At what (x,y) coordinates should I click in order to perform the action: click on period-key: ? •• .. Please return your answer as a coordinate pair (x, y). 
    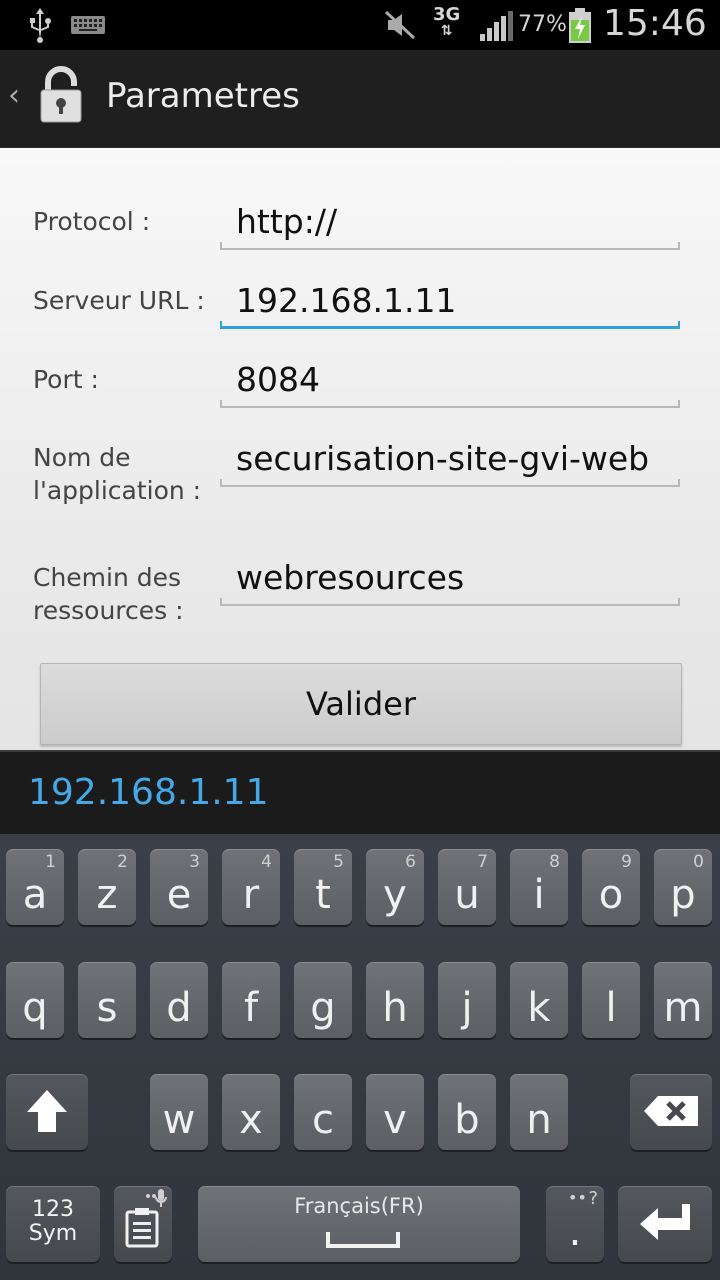
    Looking at the image, I should click on (575, 1224).